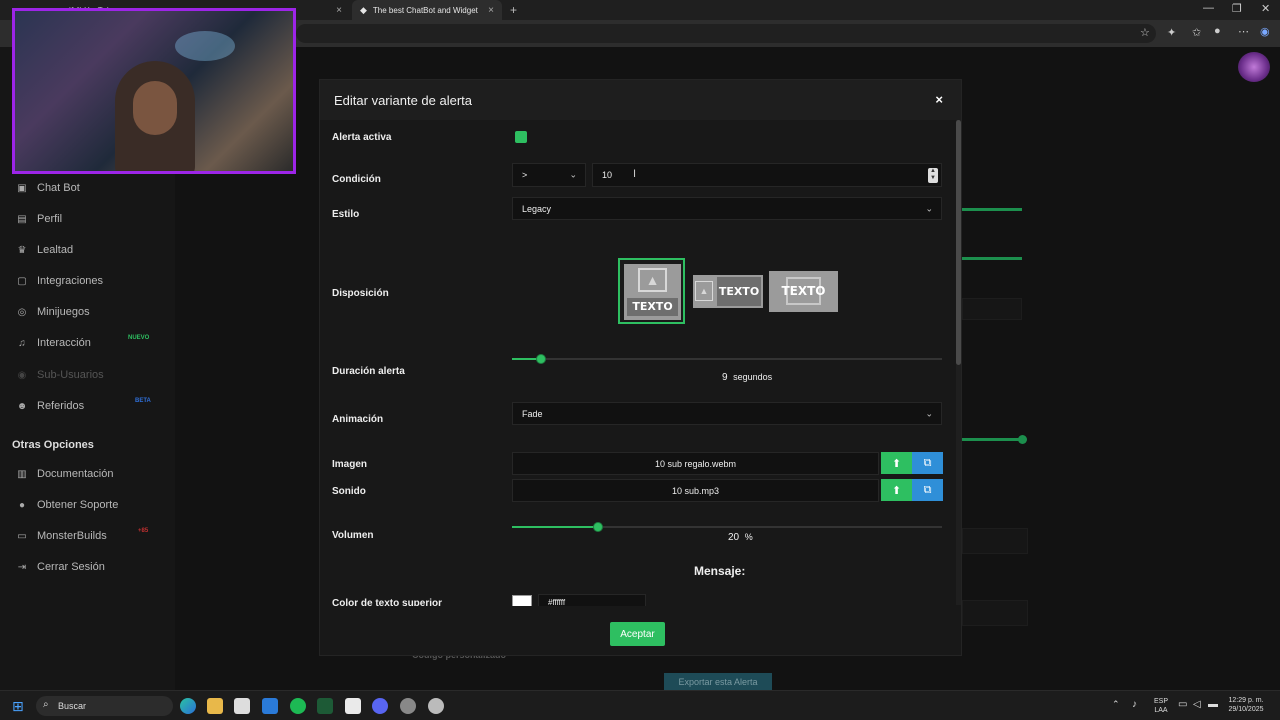 The width and height of the screenshot is (1280, 720). What do you see at coordinates (933, 175) in the screenshot?
I see `number-stepper: ▲ ▼` at bounding box center [933, 175].